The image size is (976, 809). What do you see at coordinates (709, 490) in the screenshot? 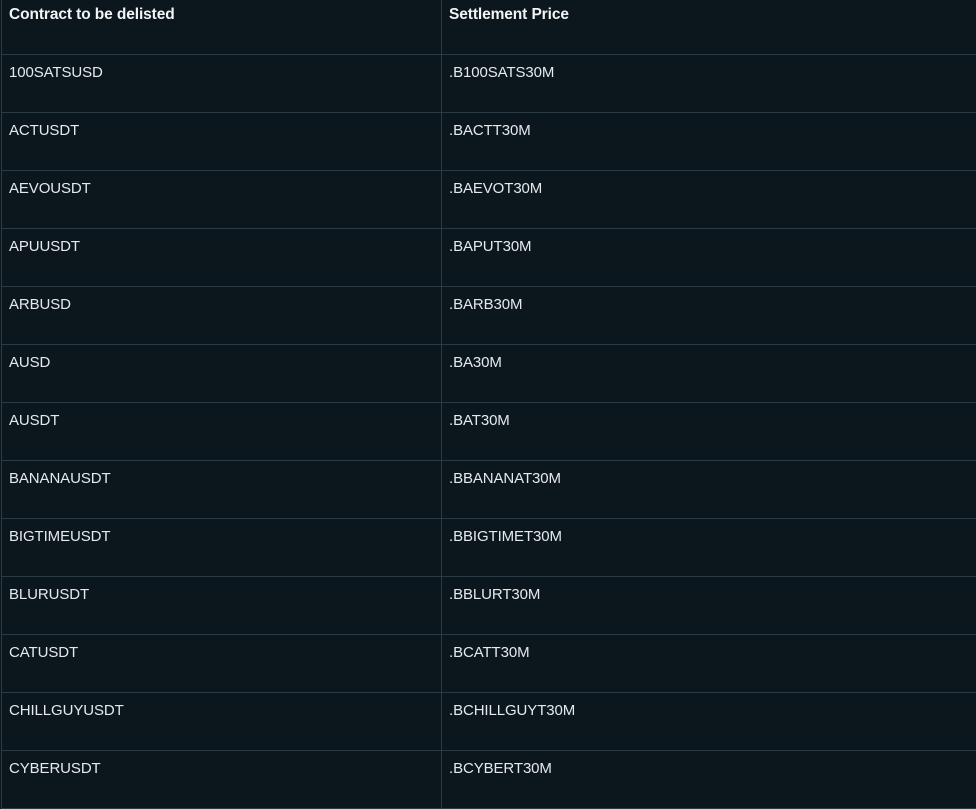
I see `settlement-price-cell: .BBANANAT30M` at bounding box center [709, 490].